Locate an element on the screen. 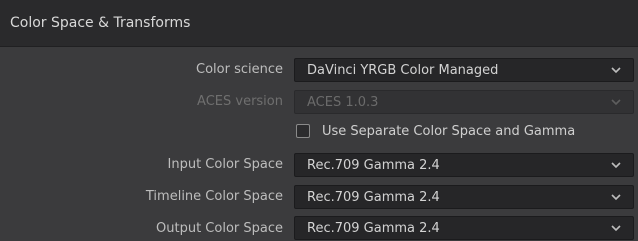 Image resolution: width=638 pixels, height=241 pixels. input-color-space-label: Input Color Space is located at coordinates (225, 164).